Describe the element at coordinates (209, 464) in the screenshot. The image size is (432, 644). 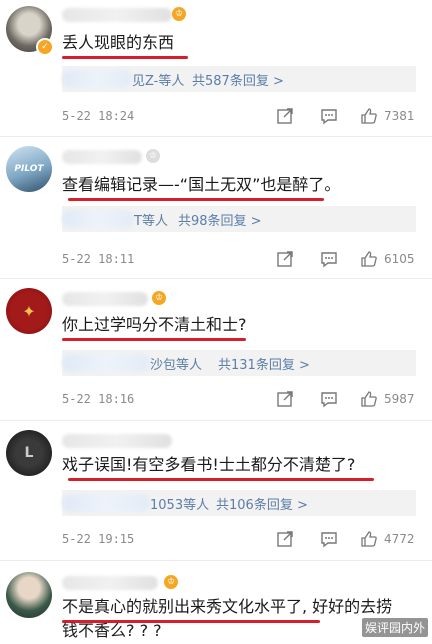
I see `comment-text: 戏子误国!有空多看书!士土都分不清楚了?` at that location.